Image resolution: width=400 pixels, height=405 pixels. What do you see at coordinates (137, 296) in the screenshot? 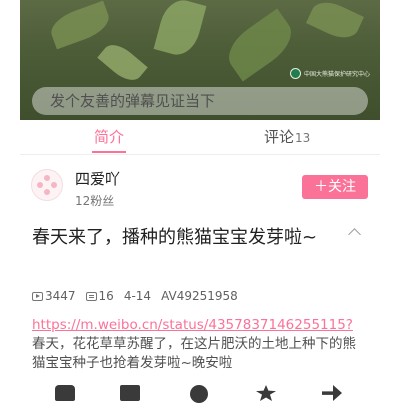
I see `upload-date: 4-14` at bounding box center [137, 296].